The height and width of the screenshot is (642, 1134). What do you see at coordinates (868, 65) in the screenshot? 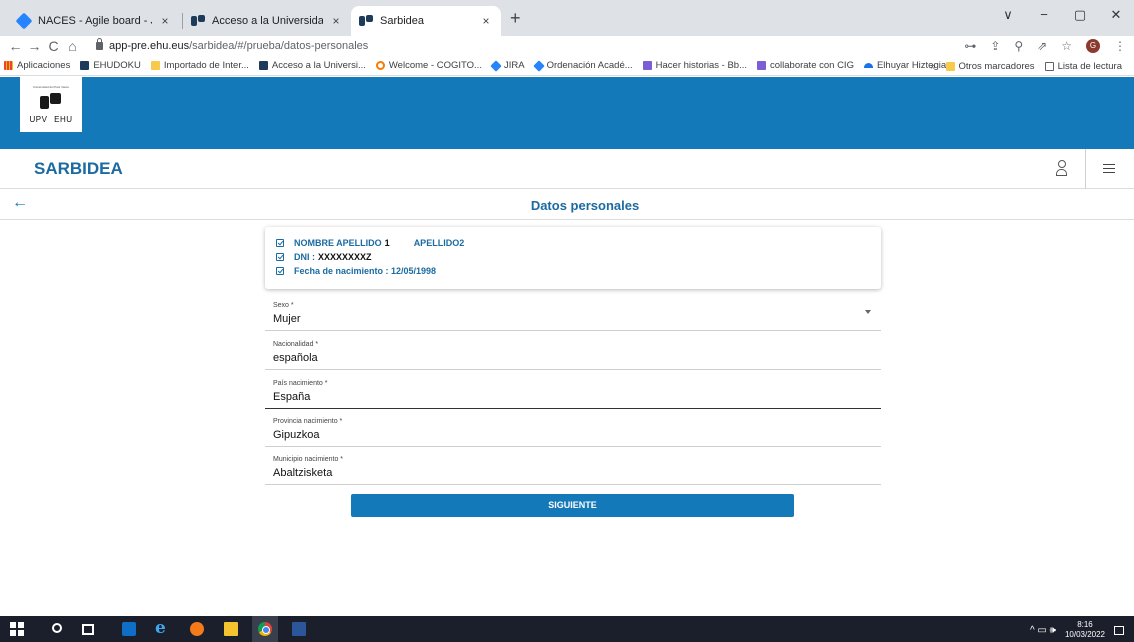
I see `boat-icon` at bounding box center [868, 65].